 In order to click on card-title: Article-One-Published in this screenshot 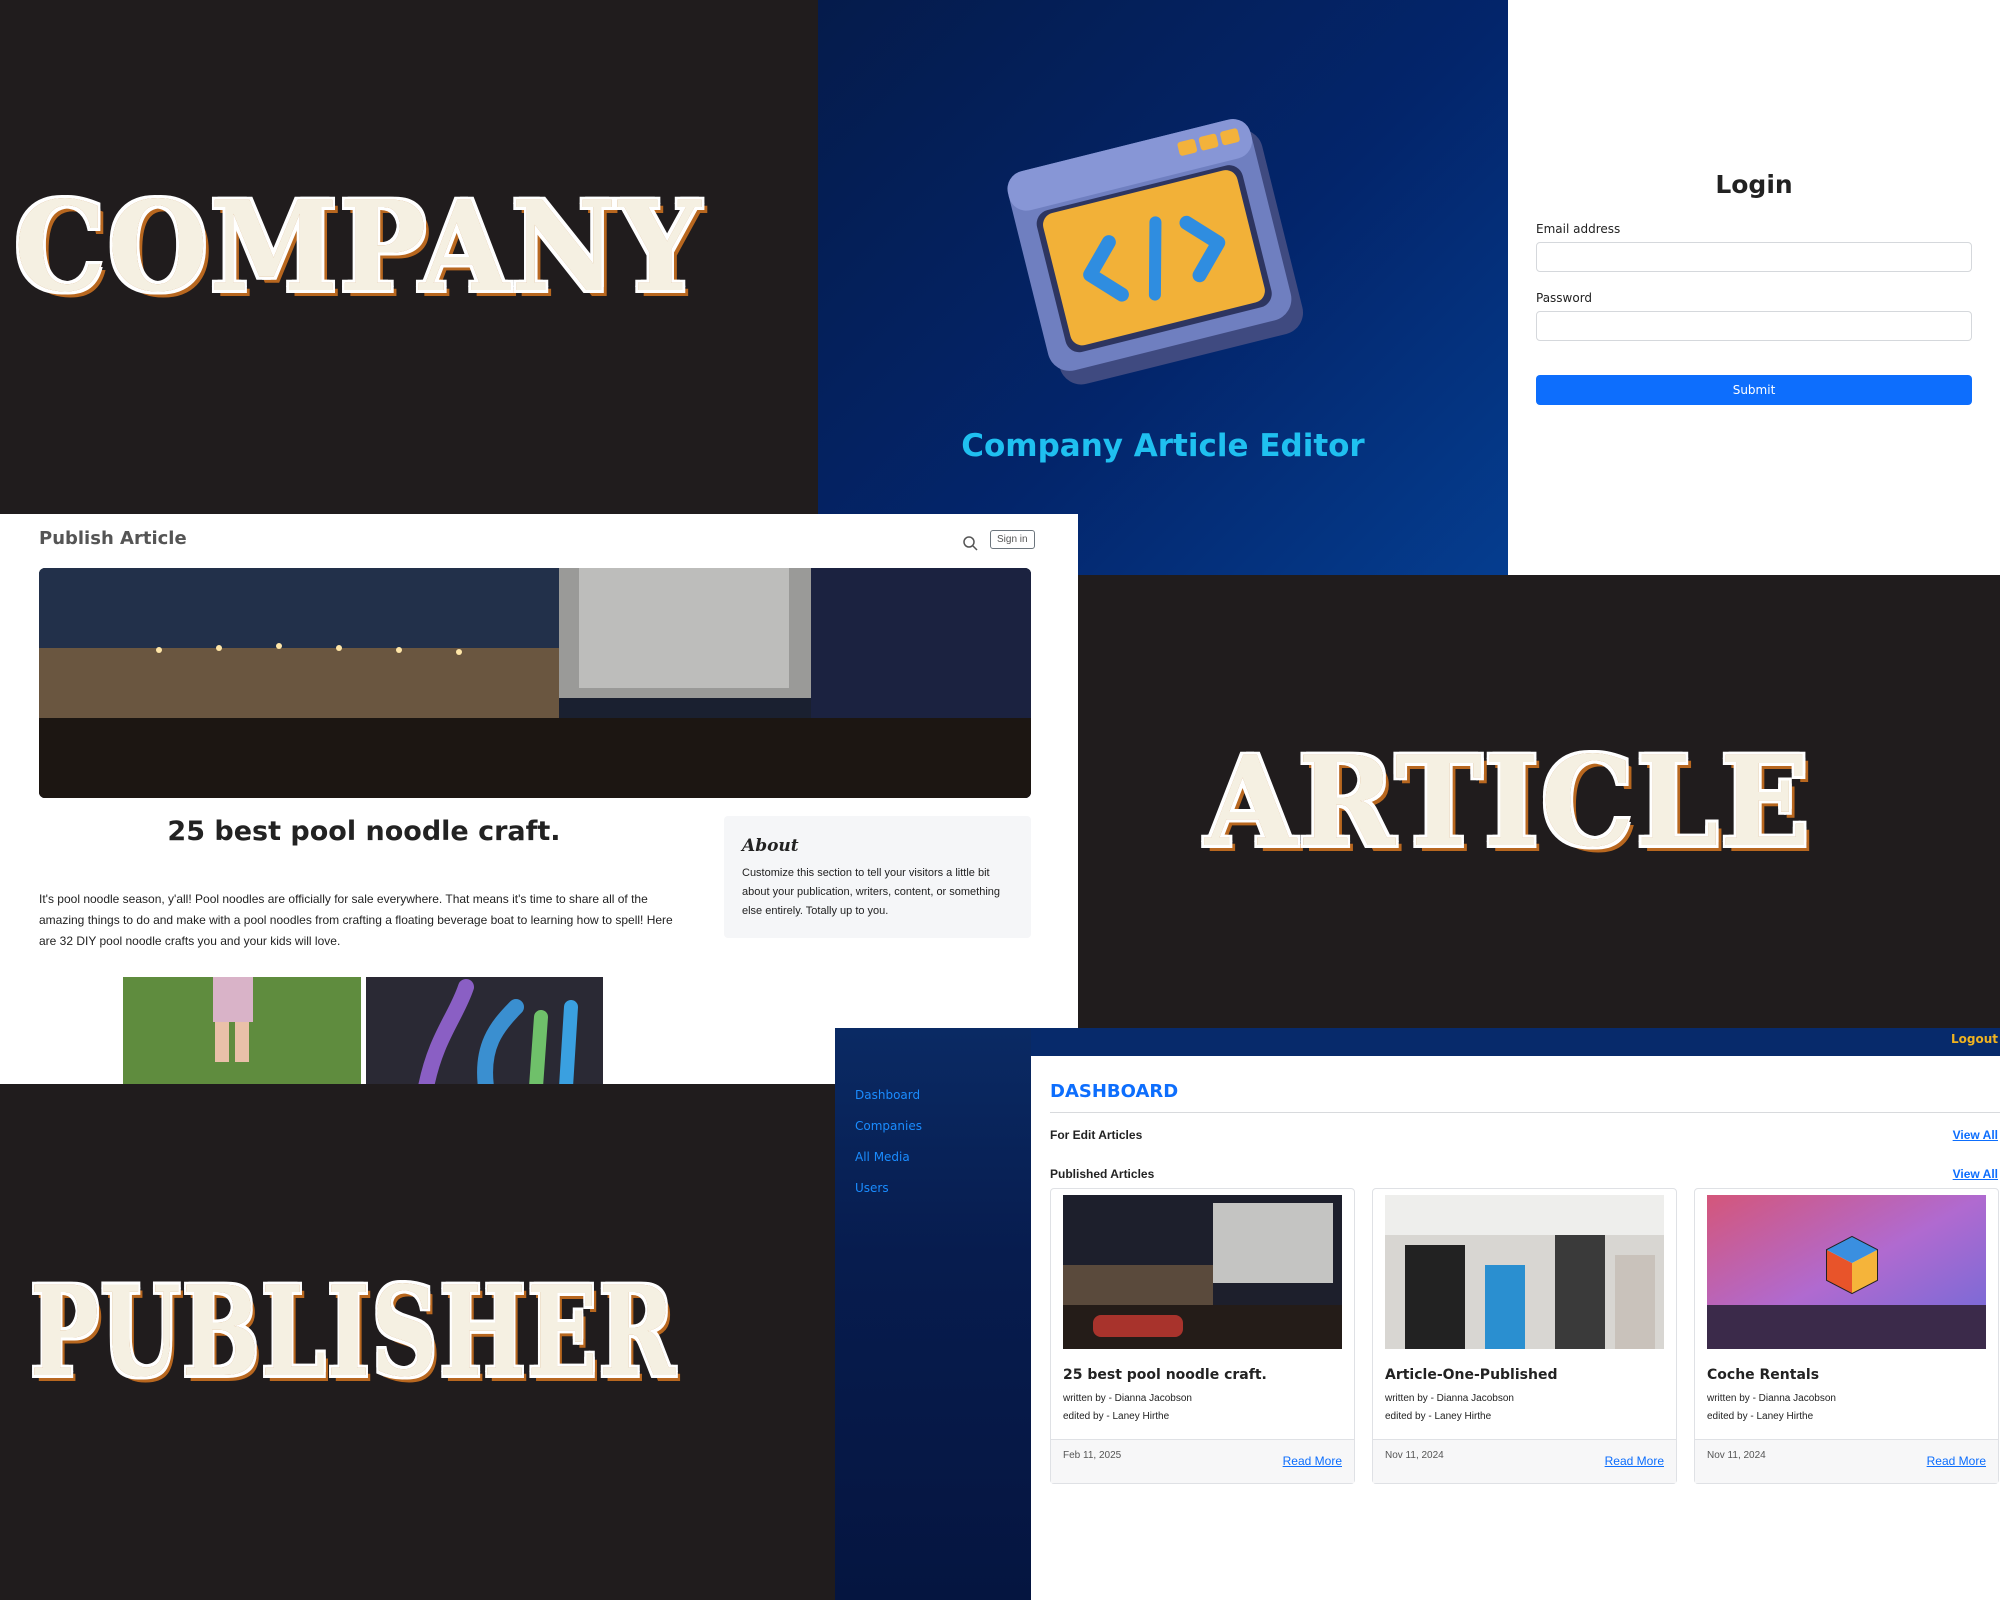, I will do `click(1471, 1375)`.